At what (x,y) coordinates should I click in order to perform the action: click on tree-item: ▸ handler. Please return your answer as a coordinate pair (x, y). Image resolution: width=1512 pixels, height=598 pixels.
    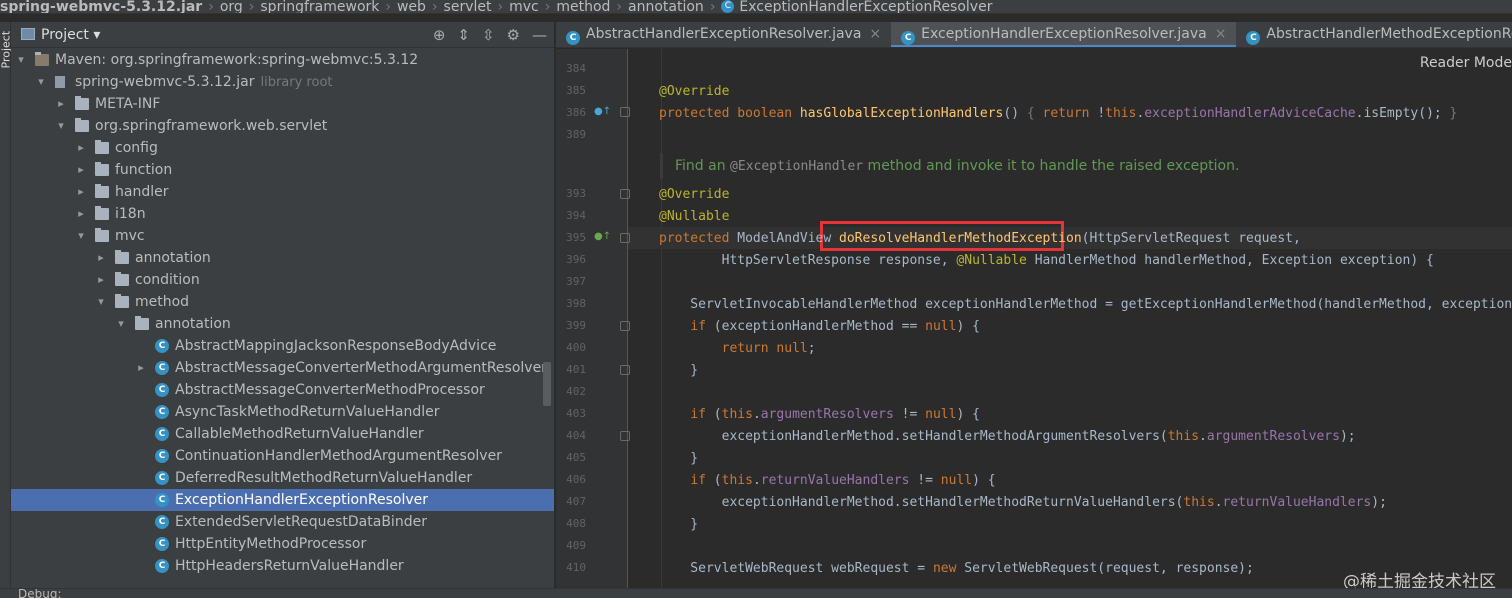
    Looking at the image, I should click on (282, 192).